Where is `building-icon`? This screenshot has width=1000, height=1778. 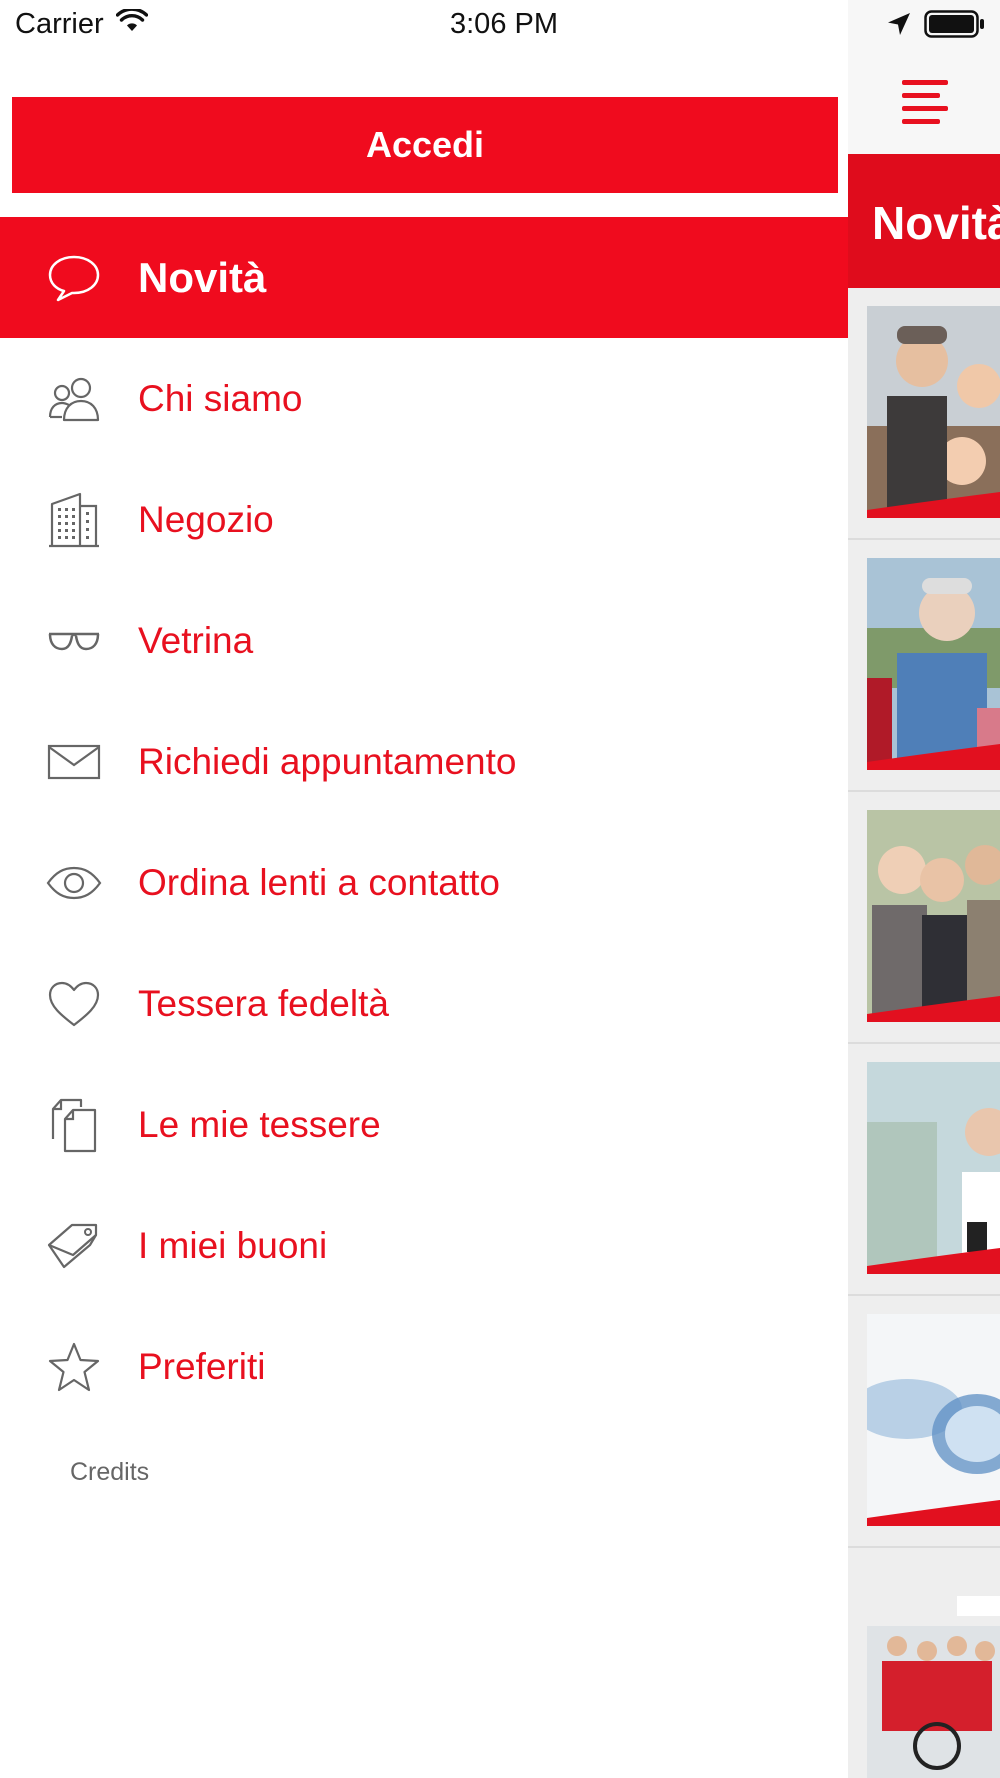 building-icon is located at coordinates (74, 520).